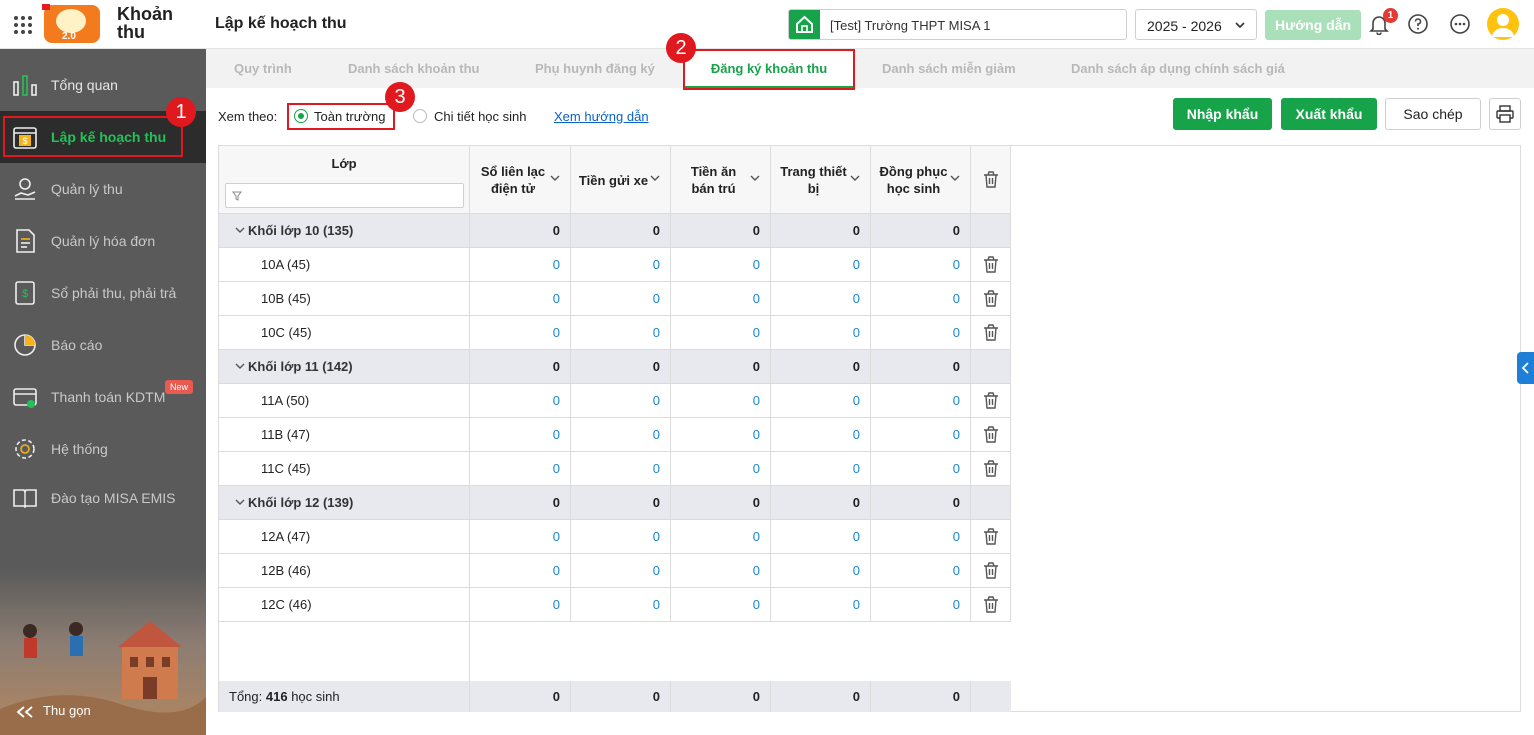 The width and height of the screenshot is (1534, 735). I want to click on import-button: Nhập khẩu, so click(1222, 114).